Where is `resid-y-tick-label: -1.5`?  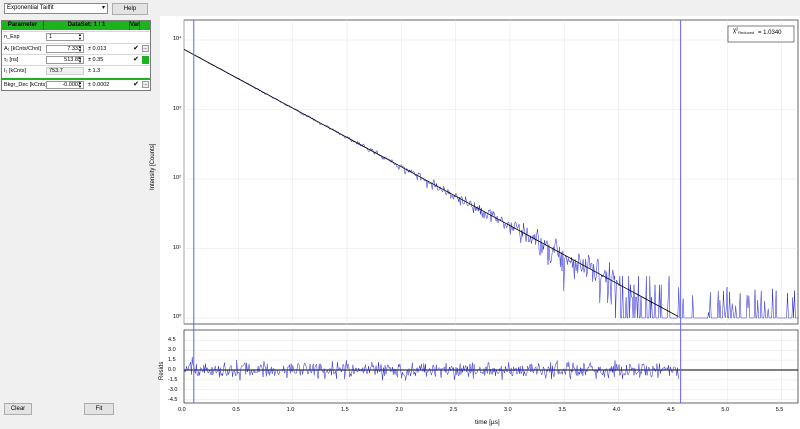
resid-y-tick-label: -1.5 is located at coordinates (173, 379).